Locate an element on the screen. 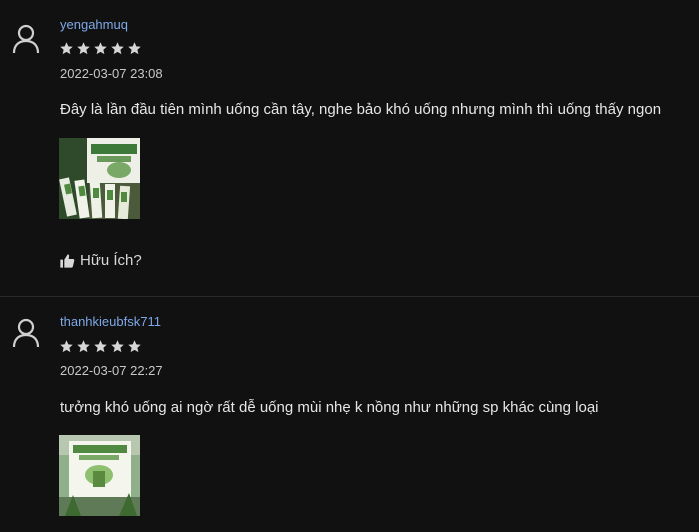 Image resolution: width=699 pixels, height=532 pixels. review-timestamp: 2022-03-07 23:08 is located at coordinates (111, 73).